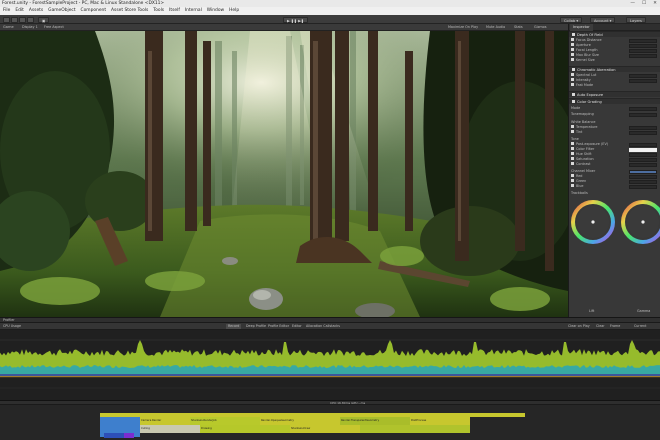 Image resolution: width=660 pixels, height=440 pixels. What do you see at coordinates (643, 76) in the screenshot?
I see `spectral-lut-field` at bounding box center [643, 76].